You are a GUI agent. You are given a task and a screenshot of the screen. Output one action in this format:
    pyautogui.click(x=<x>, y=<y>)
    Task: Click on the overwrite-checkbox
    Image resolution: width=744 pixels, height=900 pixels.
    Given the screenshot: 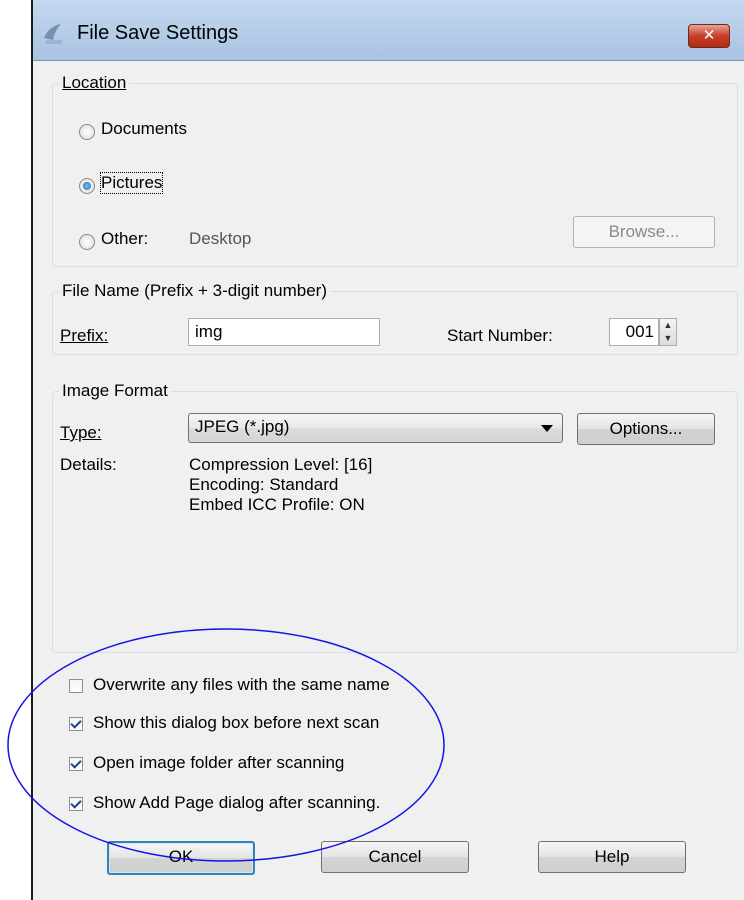 What is the action you would take?
    pyautogui.click(x=76, y=686)
    